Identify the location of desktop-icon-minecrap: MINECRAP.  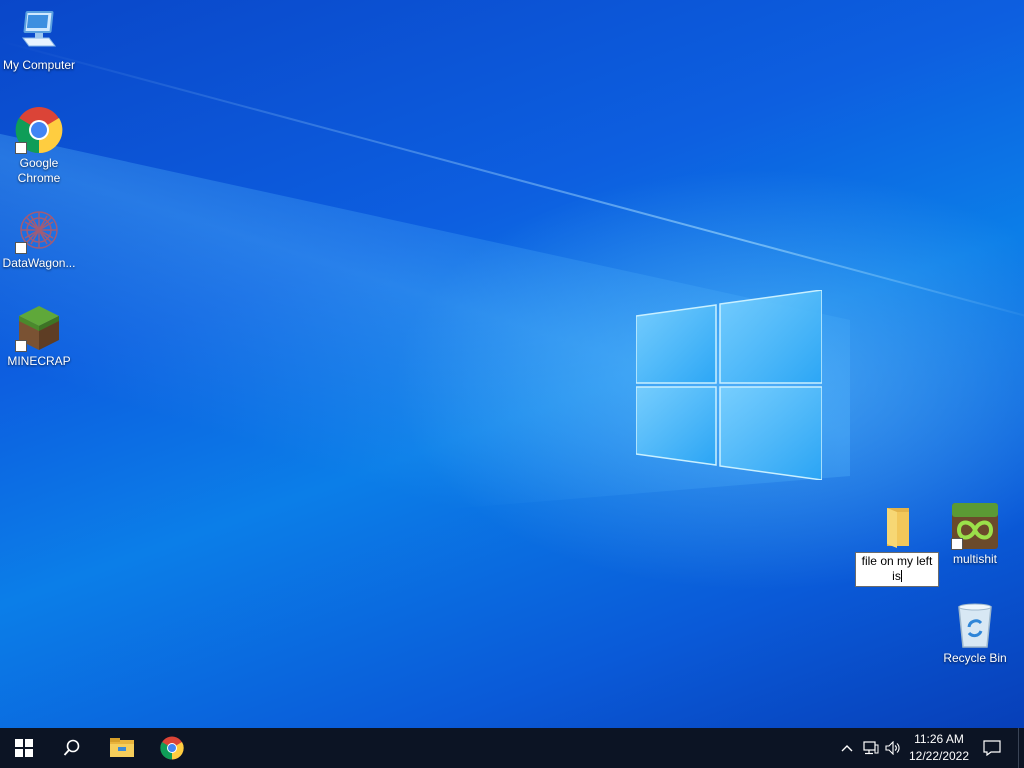
(39, 336).